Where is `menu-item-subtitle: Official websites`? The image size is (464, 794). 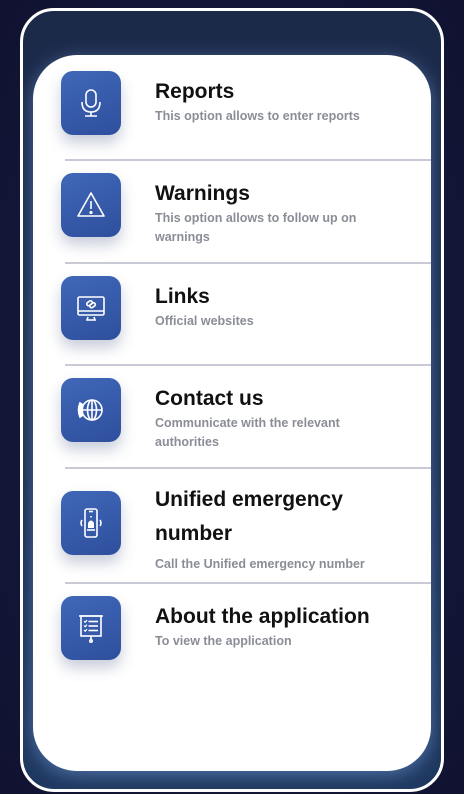
menu-item-subtitle: Official websites is located at coordinates (204, 321).